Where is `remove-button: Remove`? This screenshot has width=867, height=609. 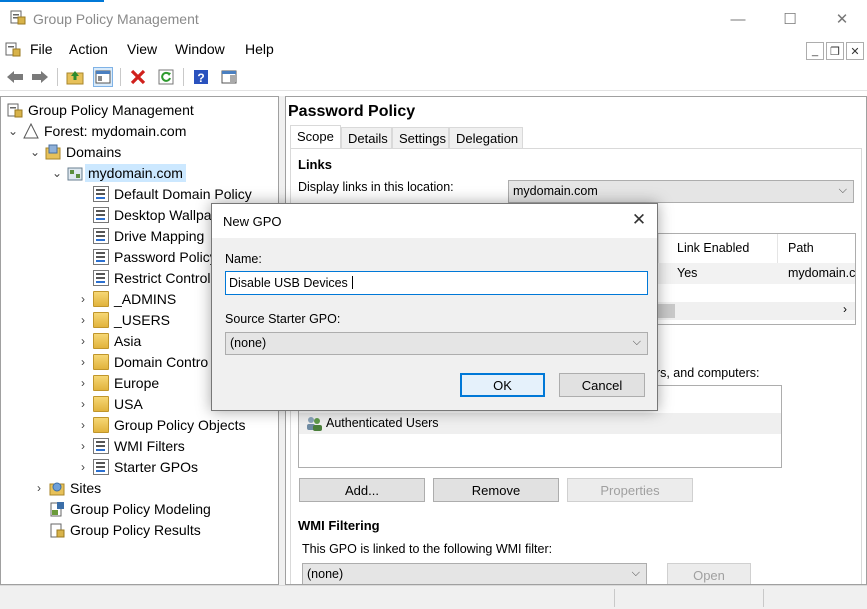
remove-button: Remove is located at coordinates (496, 490).